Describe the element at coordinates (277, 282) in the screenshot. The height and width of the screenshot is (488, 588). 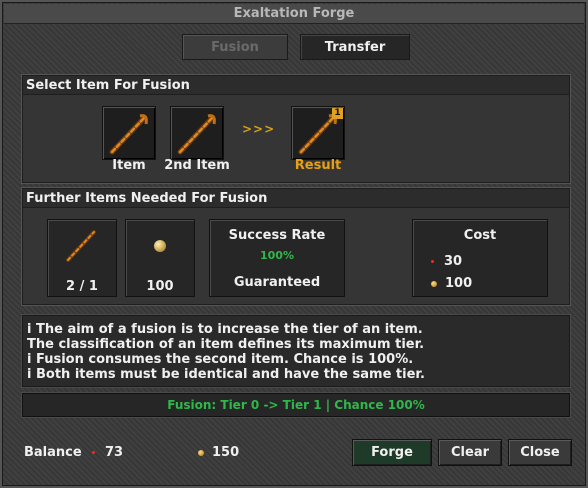
I see `success-rate-status: Guaranteed` at that location.